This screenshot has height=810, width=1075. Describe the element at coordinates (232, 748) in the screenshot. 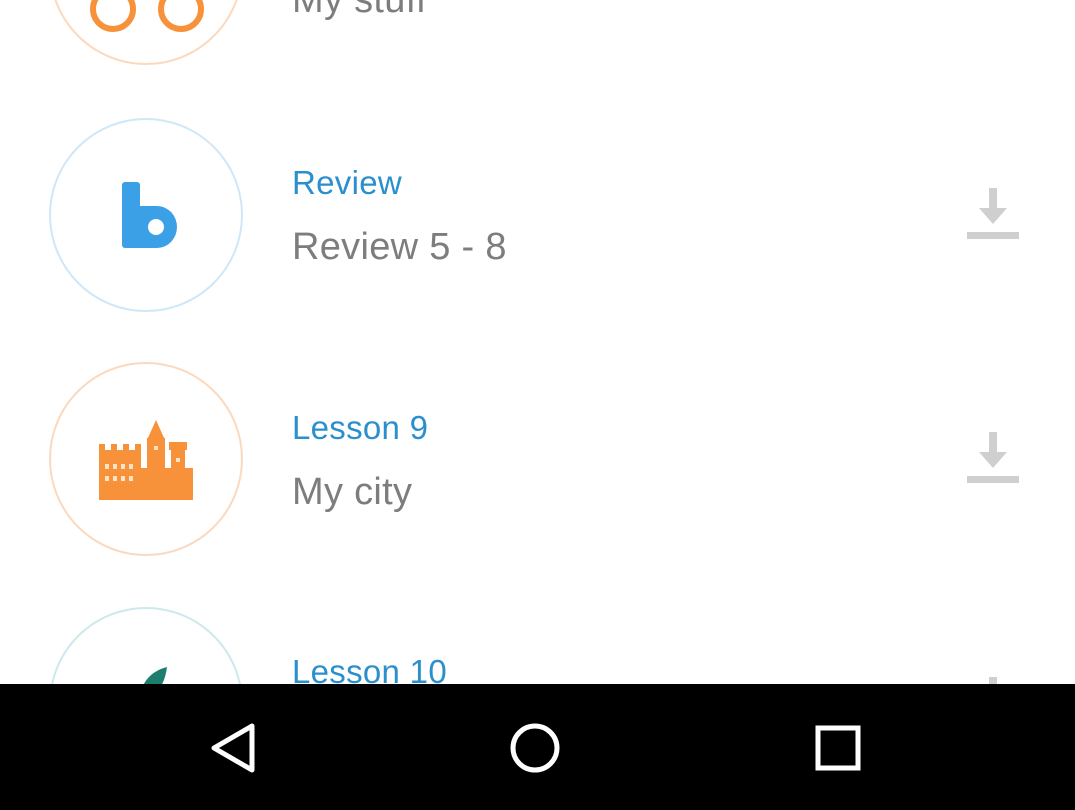

I see `back-icon` at that location.